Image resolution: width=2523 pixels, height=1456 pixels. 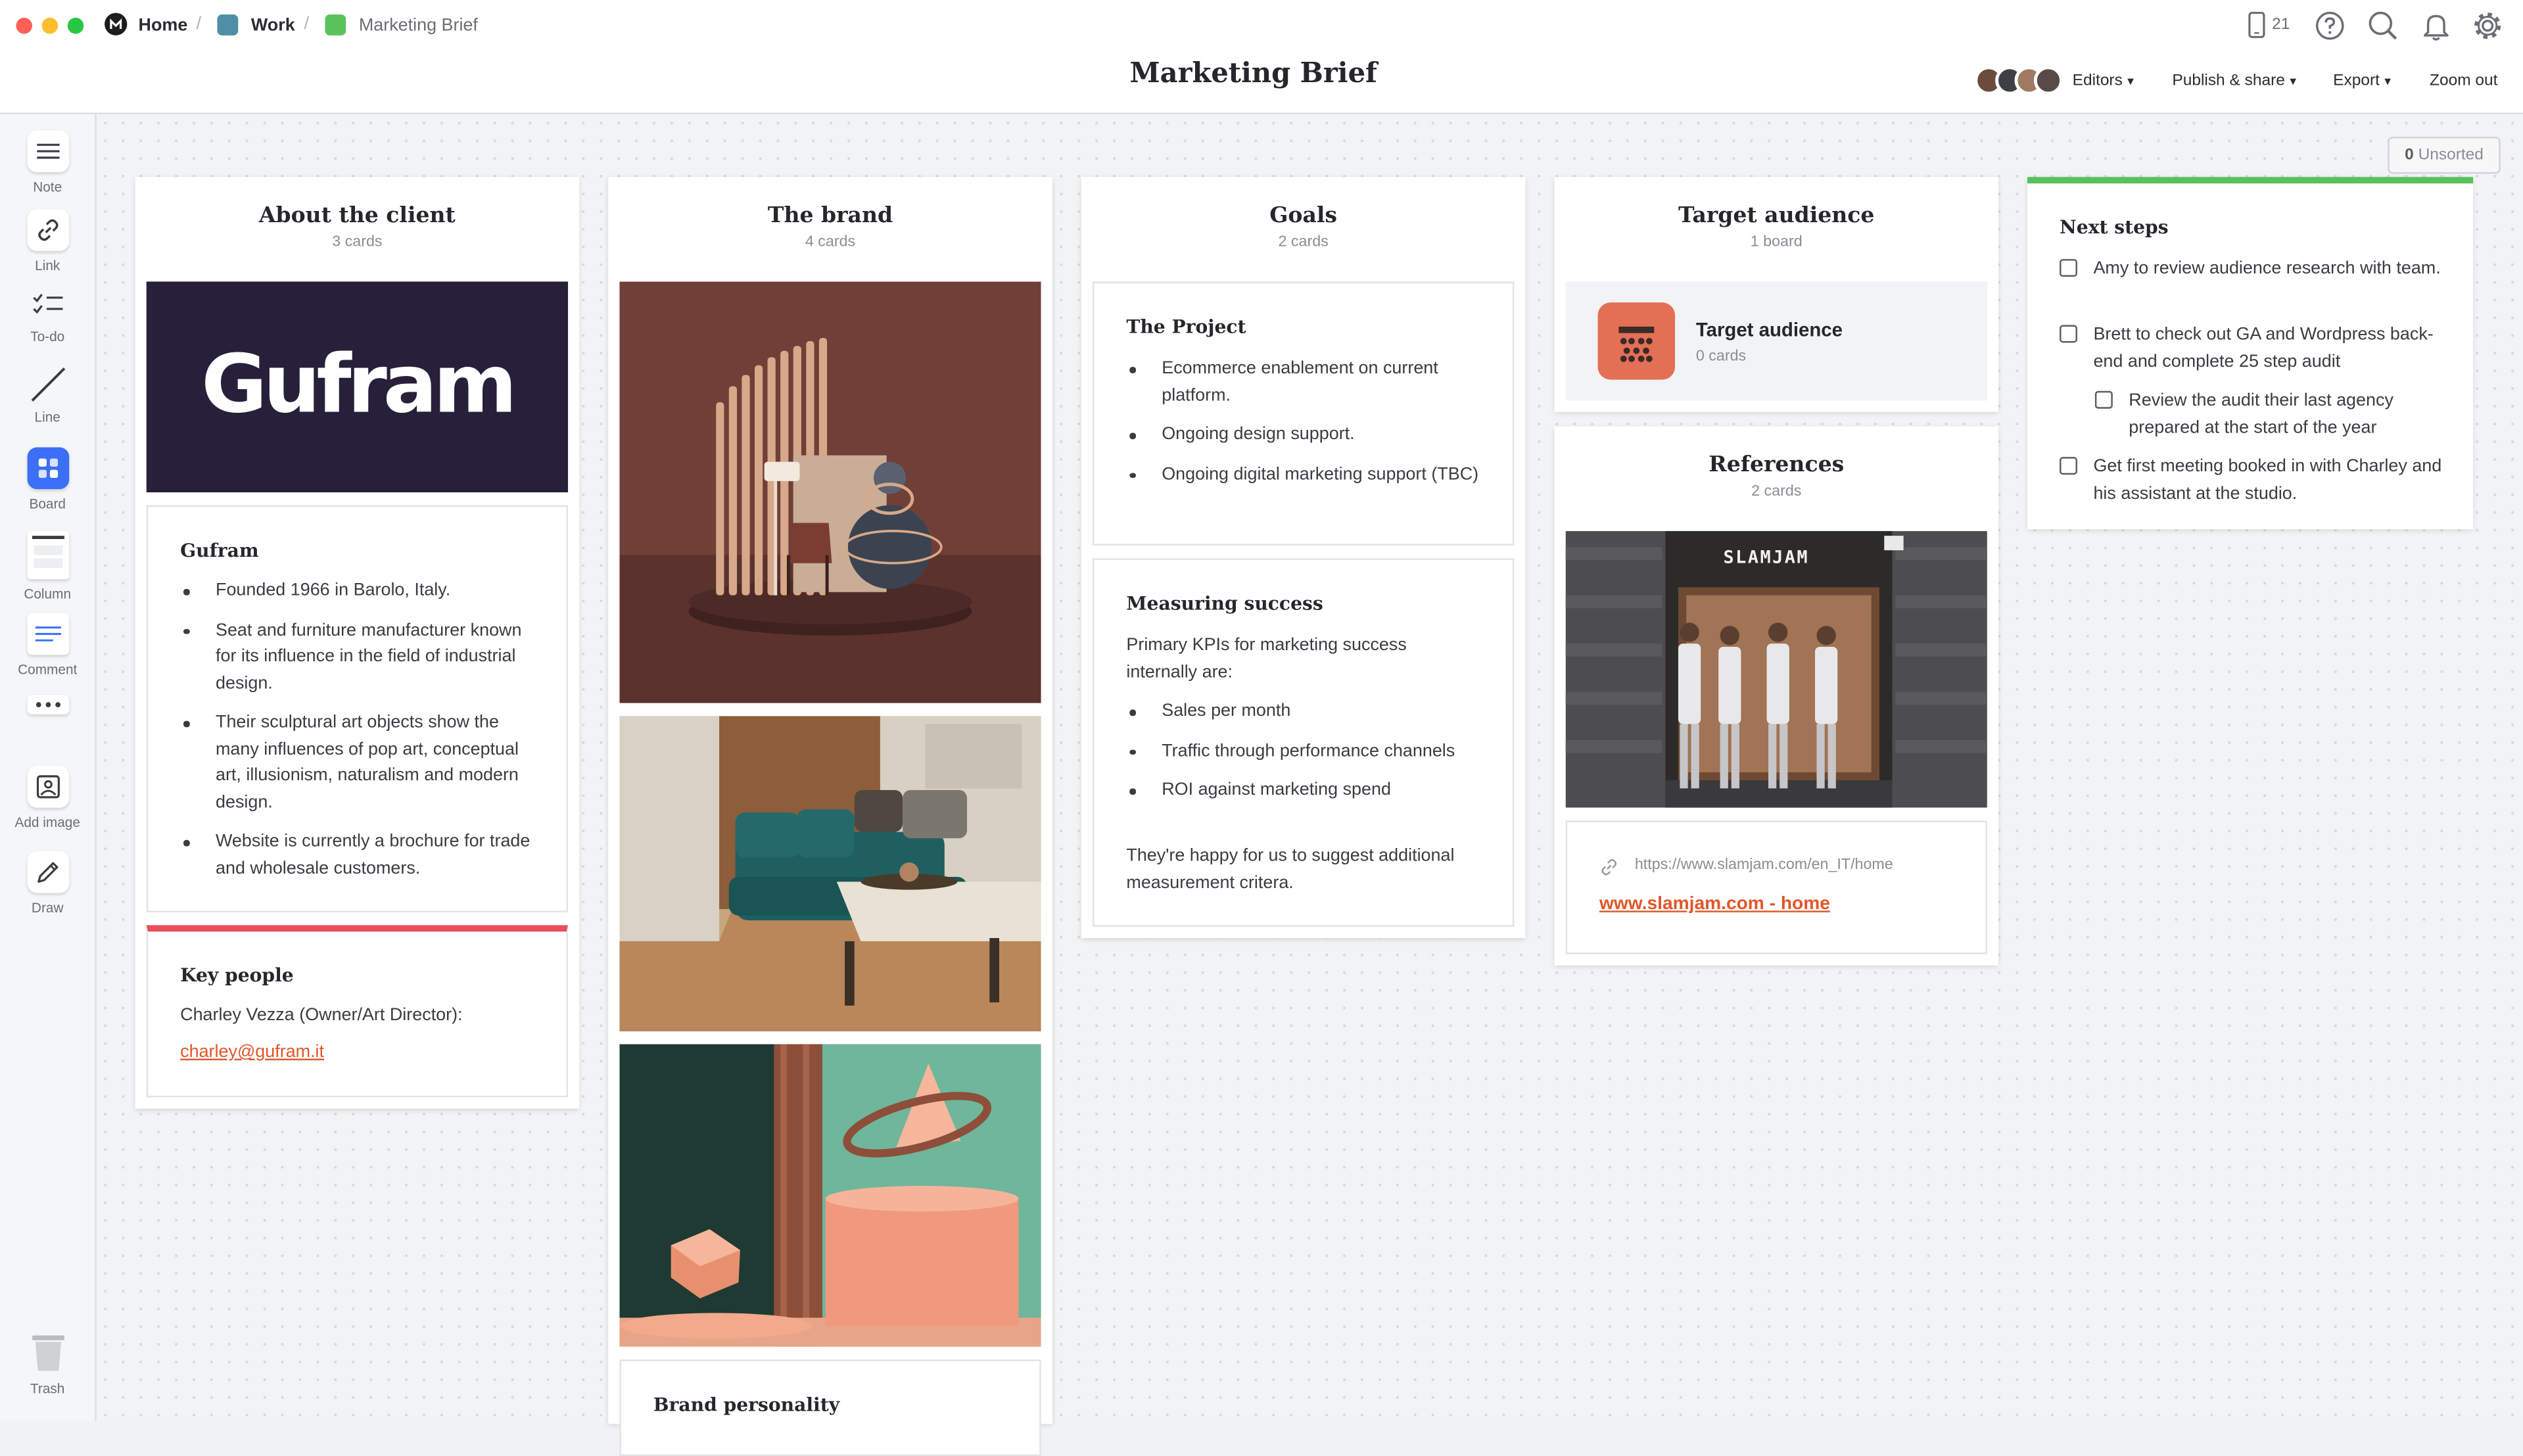 I want to click on help-icon, so click(x=2330, y=26).